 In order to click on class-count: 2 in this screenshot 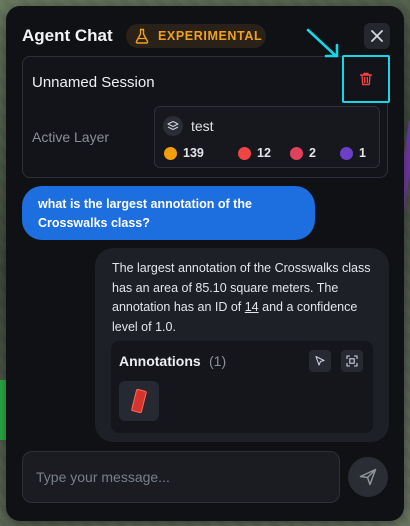, I will do `click(315, 153)`.